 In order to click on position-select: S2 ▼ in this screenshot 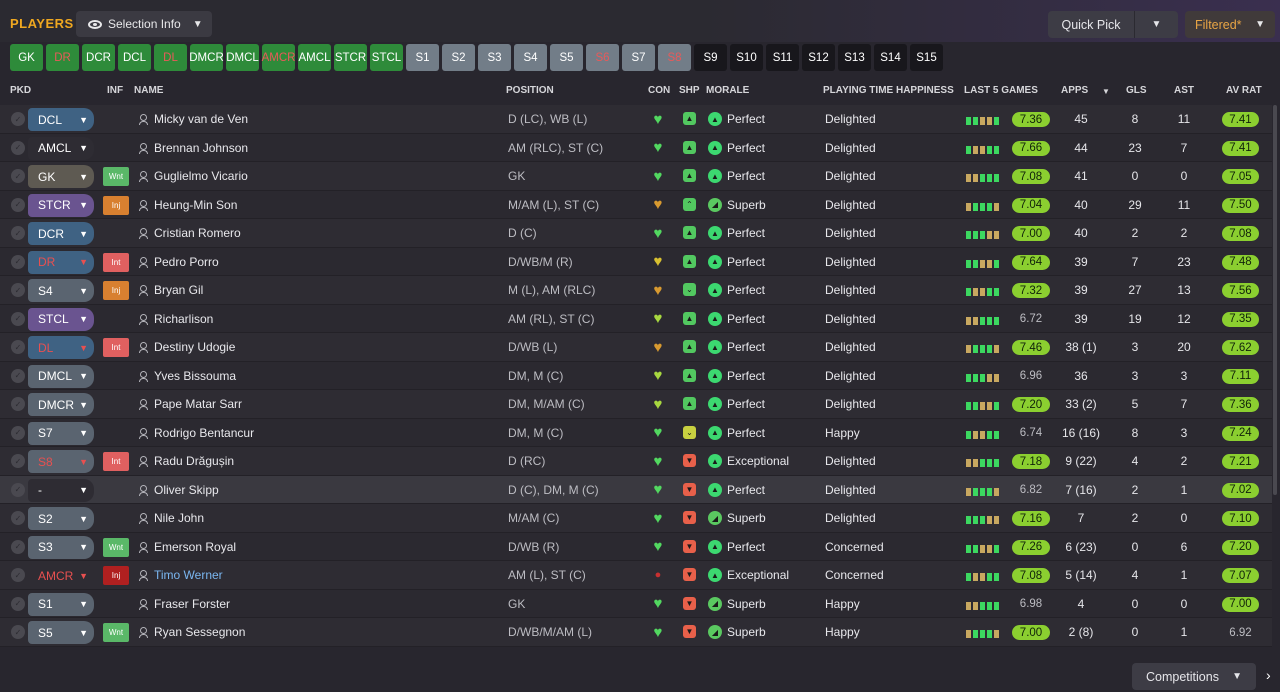, I will do `click(61, 518)`.